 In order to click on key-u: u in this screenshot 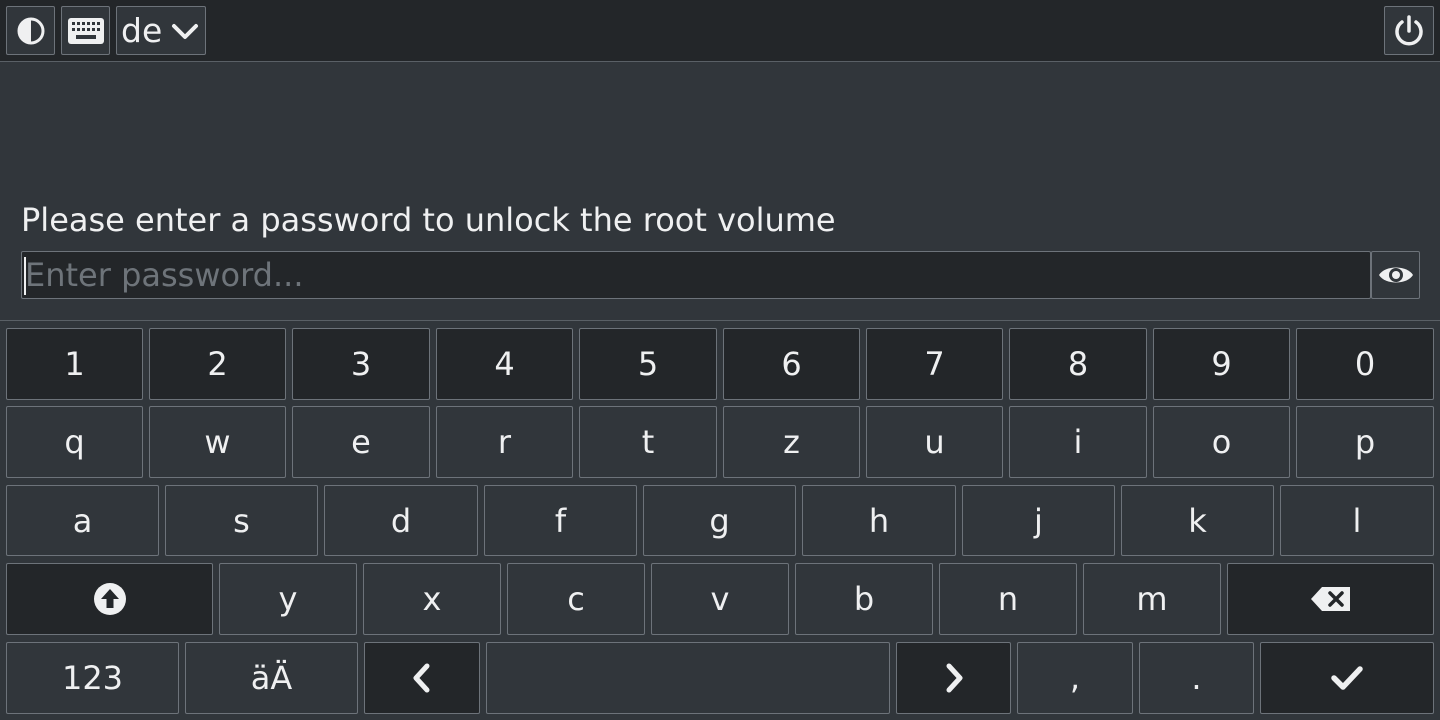, I will do `click(934, 442)`.